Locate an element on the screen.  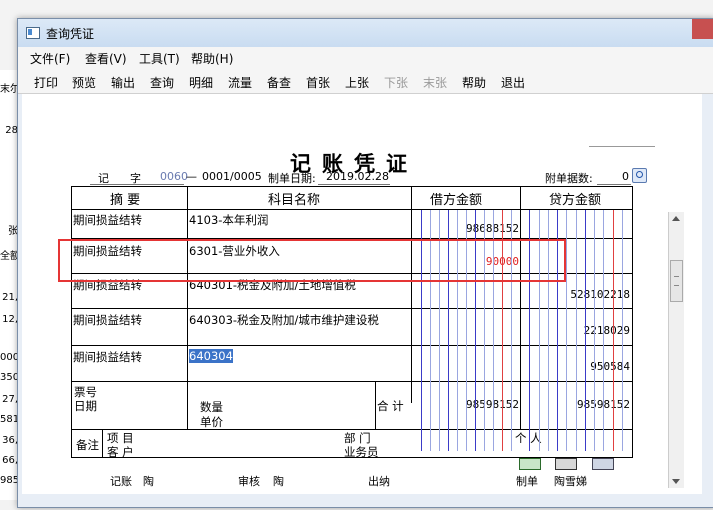
print-button: 打印 is located at coordinates (46, 82).